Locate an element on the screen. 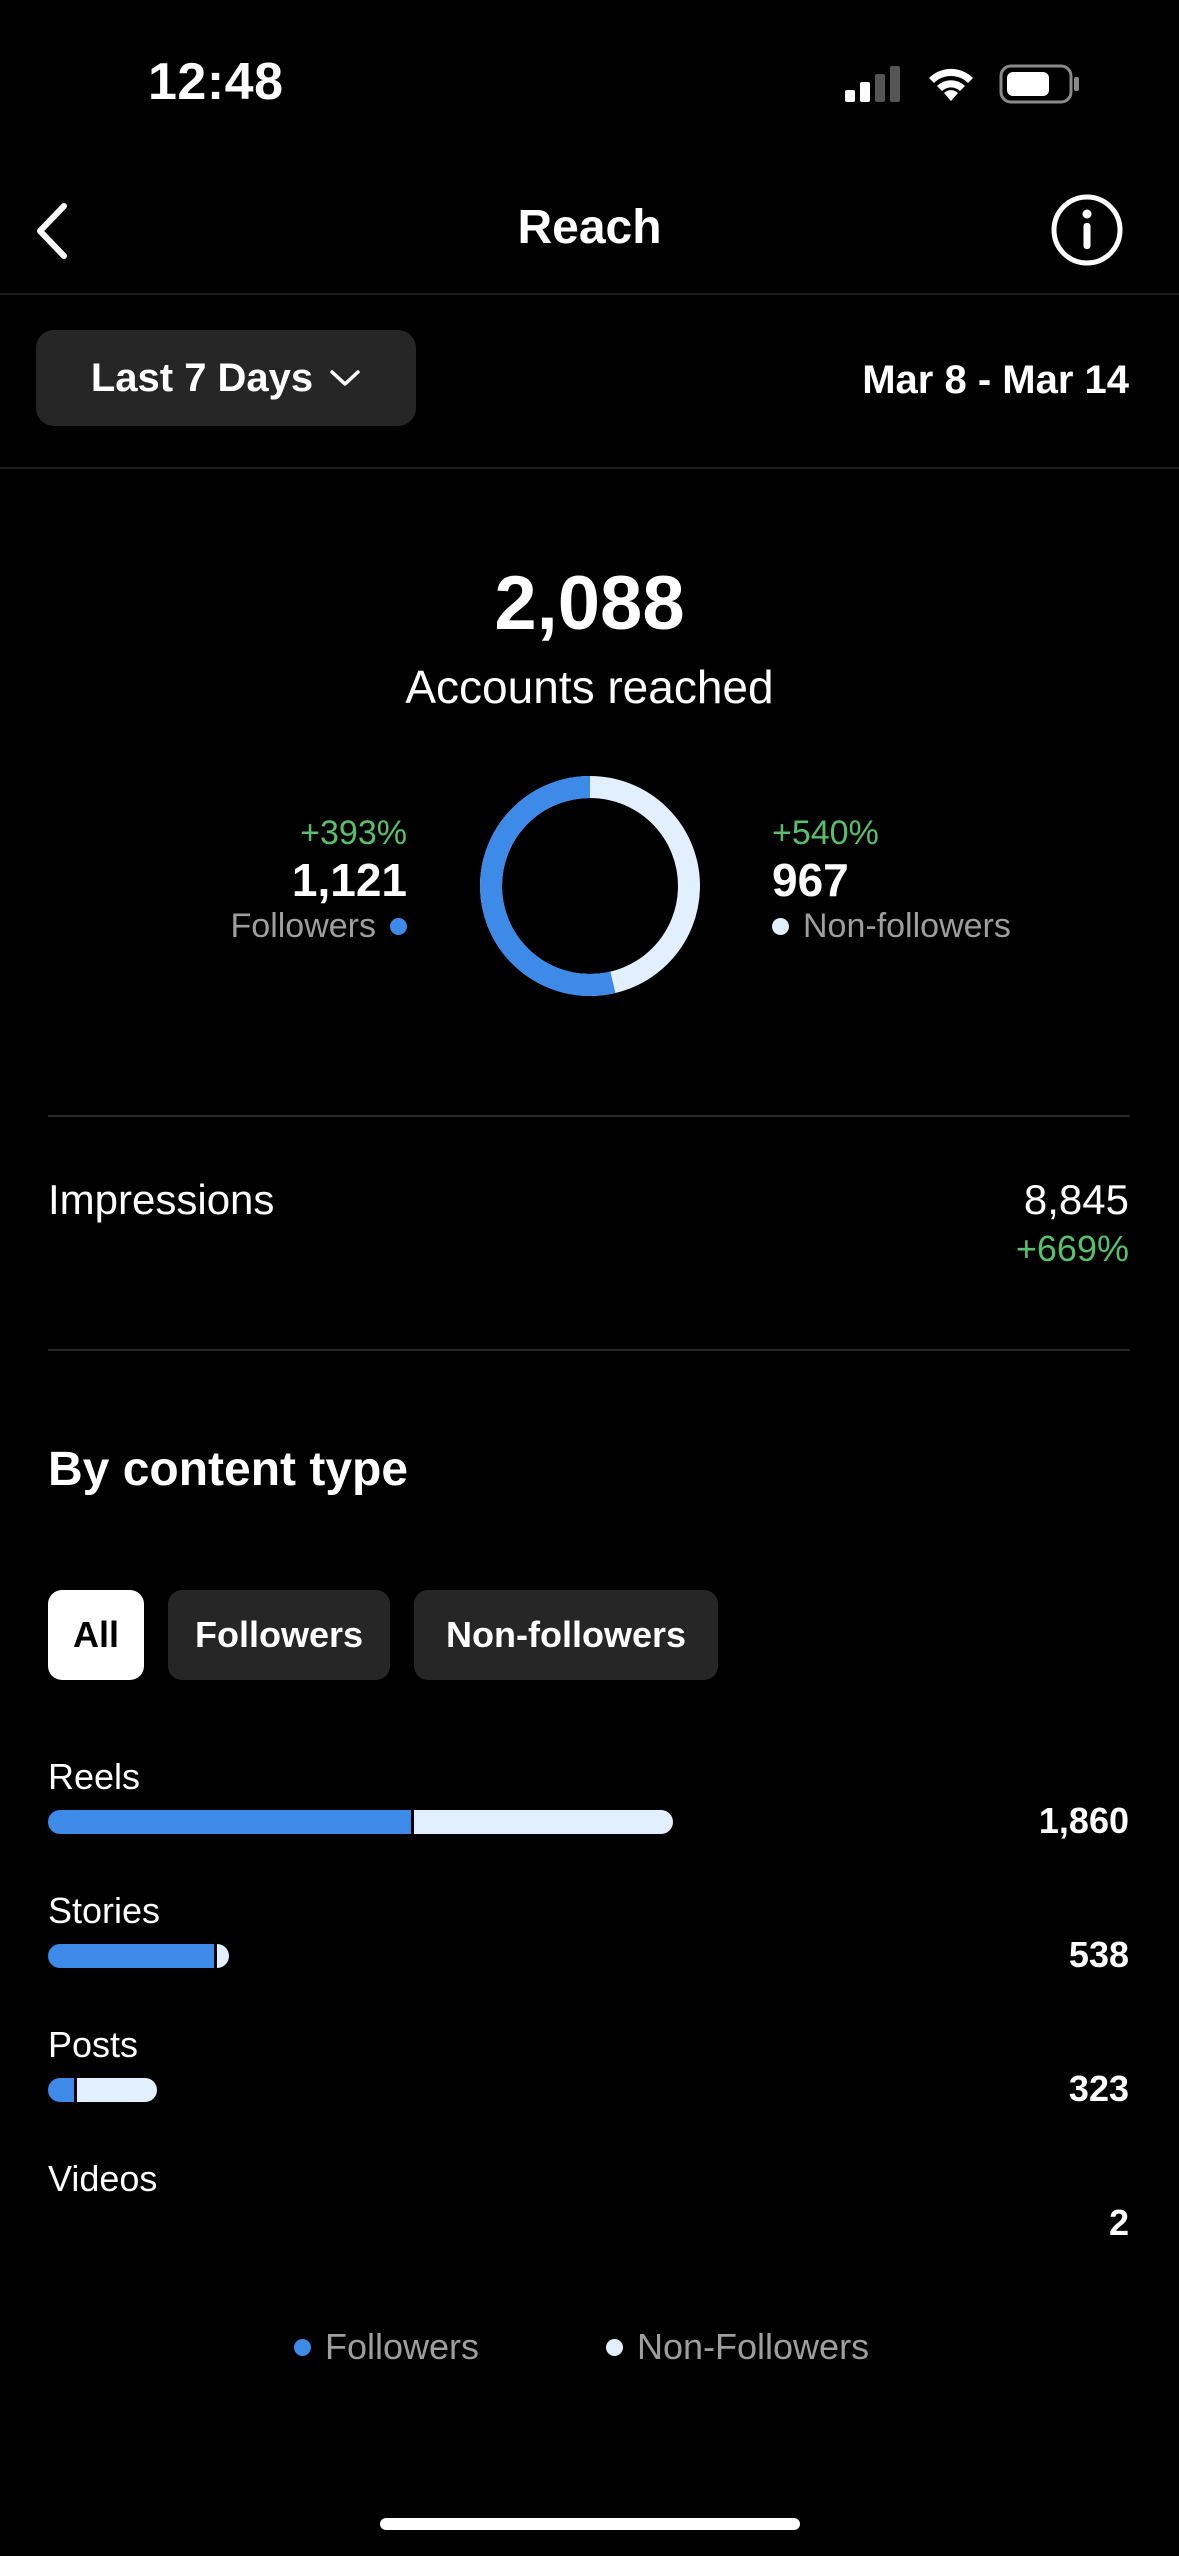 The width and height of the screenshot is (1179, 2556). accounts-reached-count: 2,088 is located at coordinates (589, 603).